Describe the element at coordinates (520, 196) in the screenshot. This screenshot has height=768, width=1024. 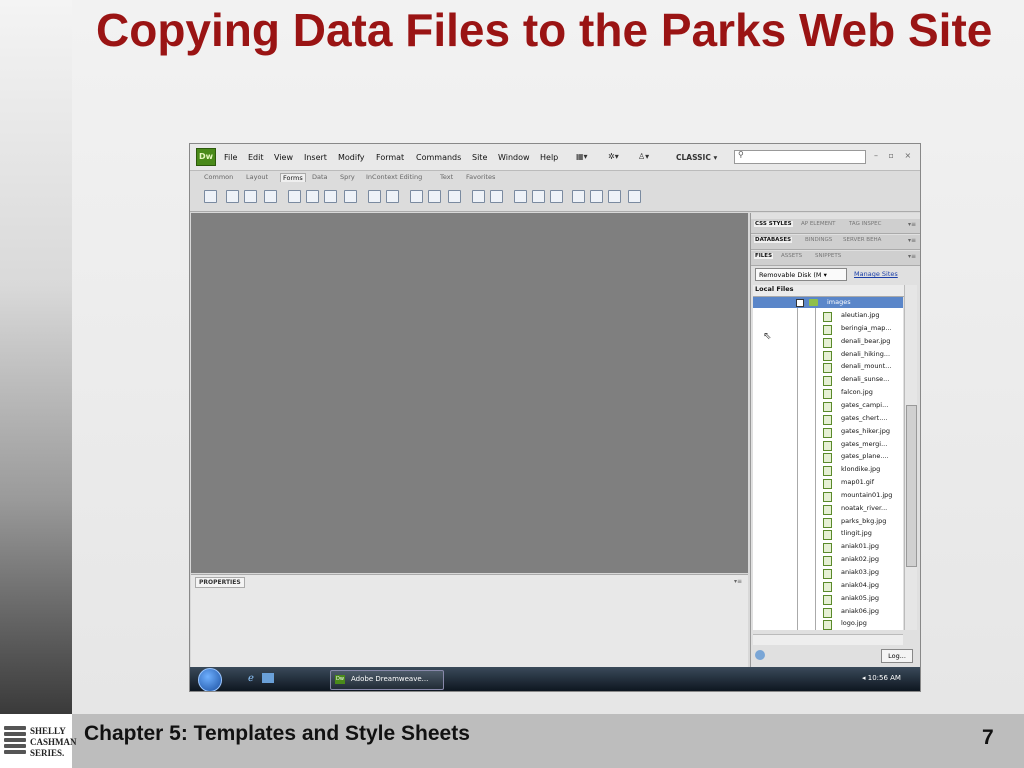
I see `spry-text-field-icon` at that location.